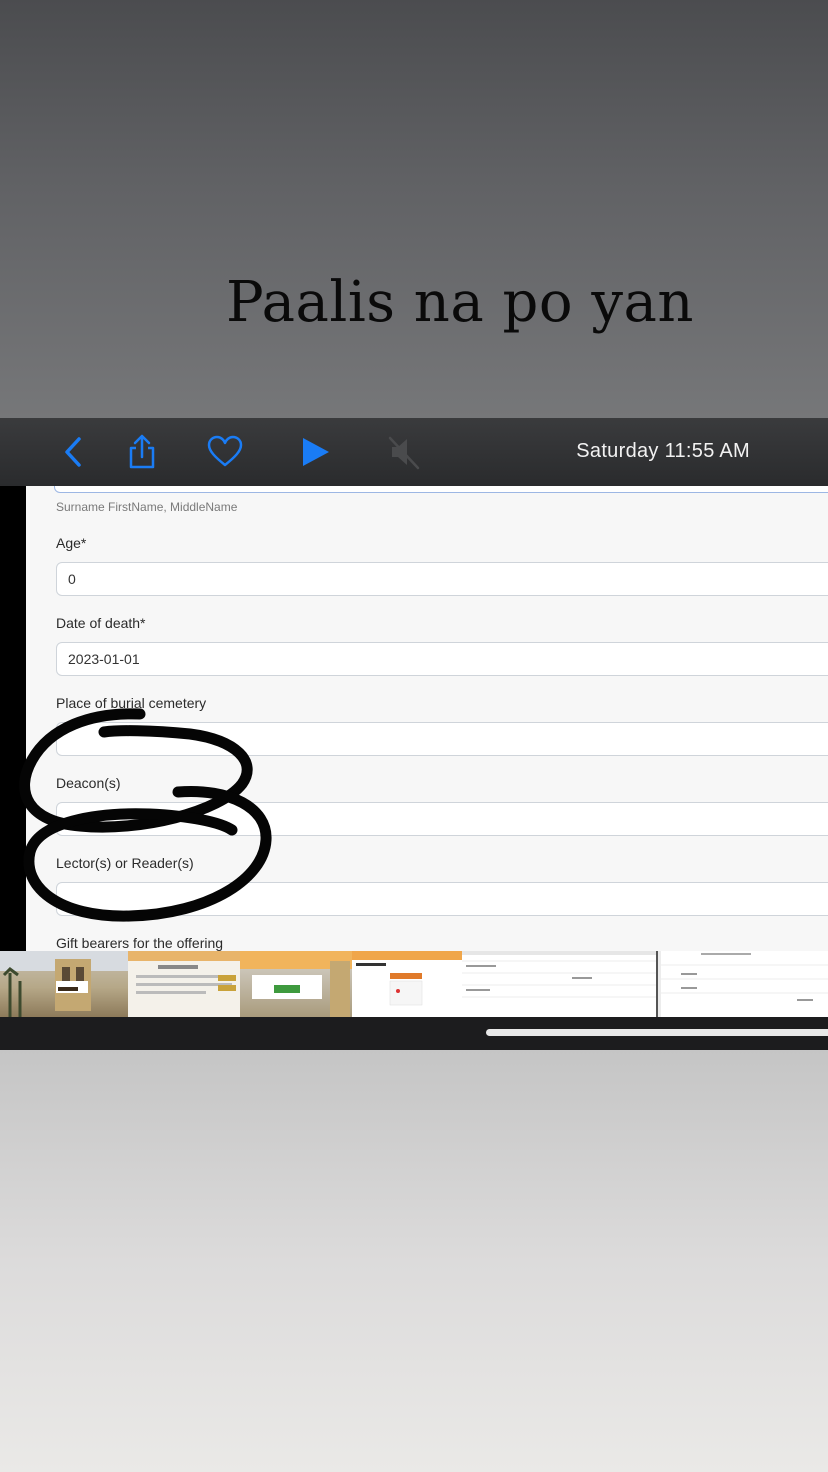 The height and width of the screenshot is (1472, 828). I want to click on name-helper-text: Surname FirstName, MiddleName, so click(147, 507).